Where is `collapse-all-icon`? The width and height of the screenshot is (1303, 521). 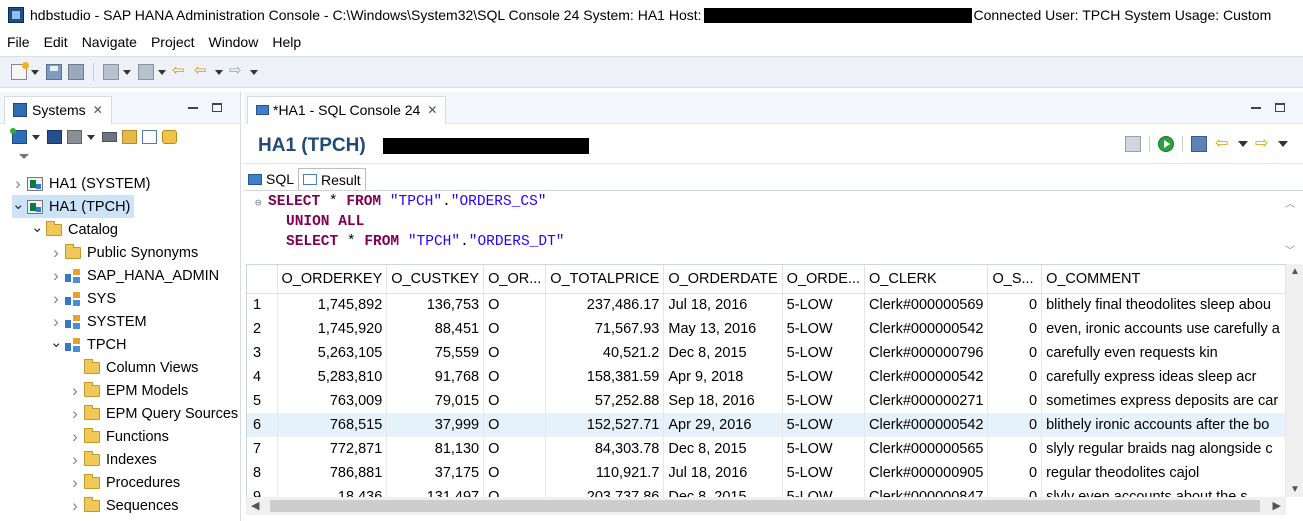
collapse-all-icon is located at coordinates (149, 137).